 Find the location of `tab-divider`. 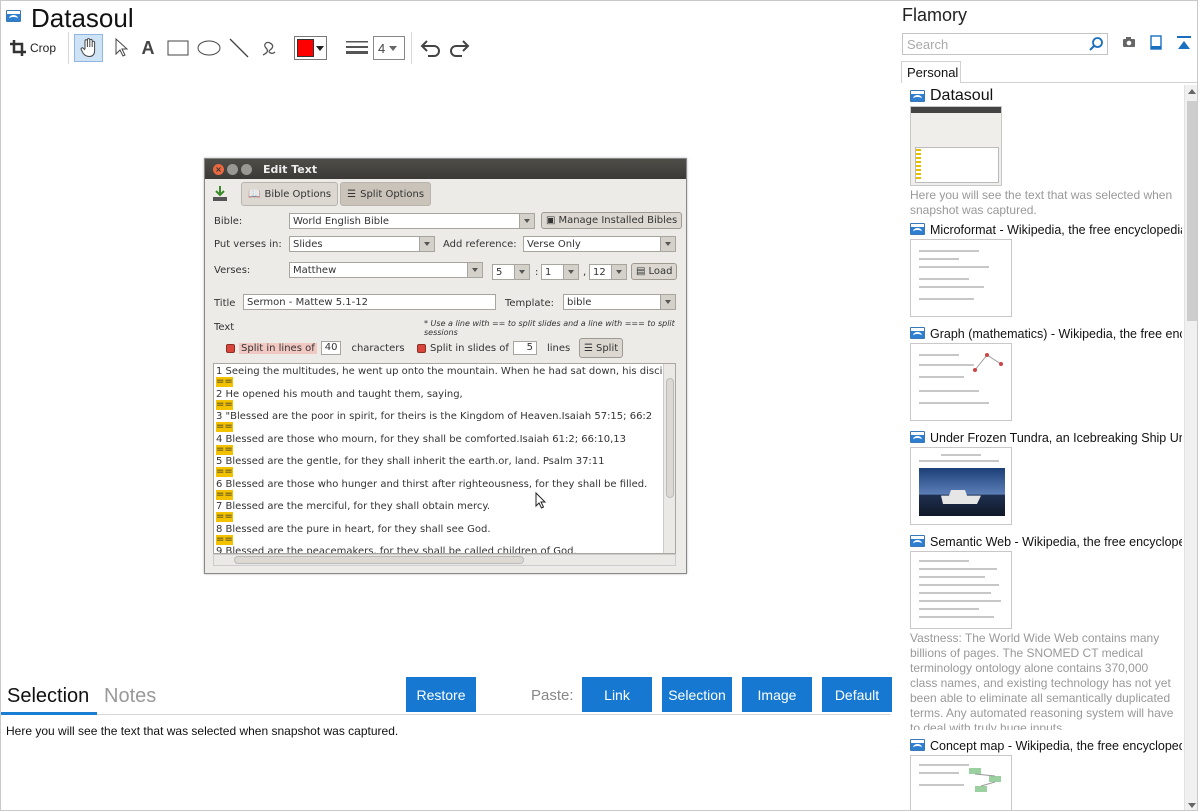

tab-divider is located at coordinates (1079, 82).